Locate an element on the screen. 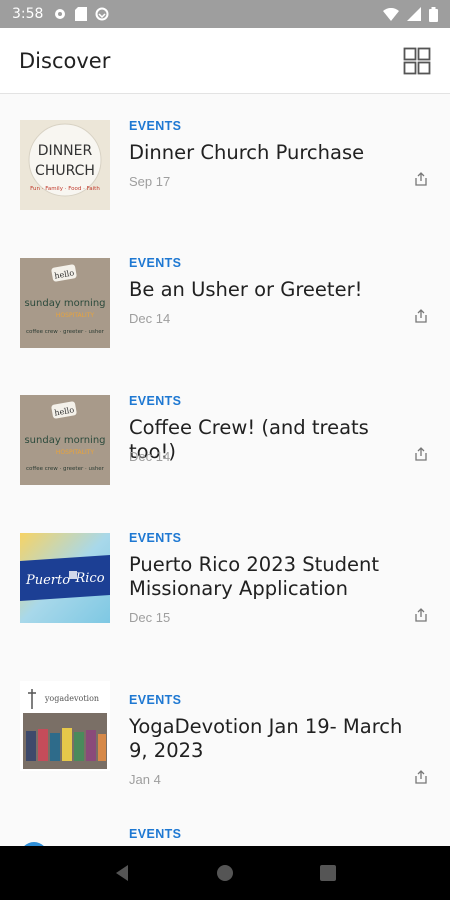  signal-icon is located at coordinates (414, 14).